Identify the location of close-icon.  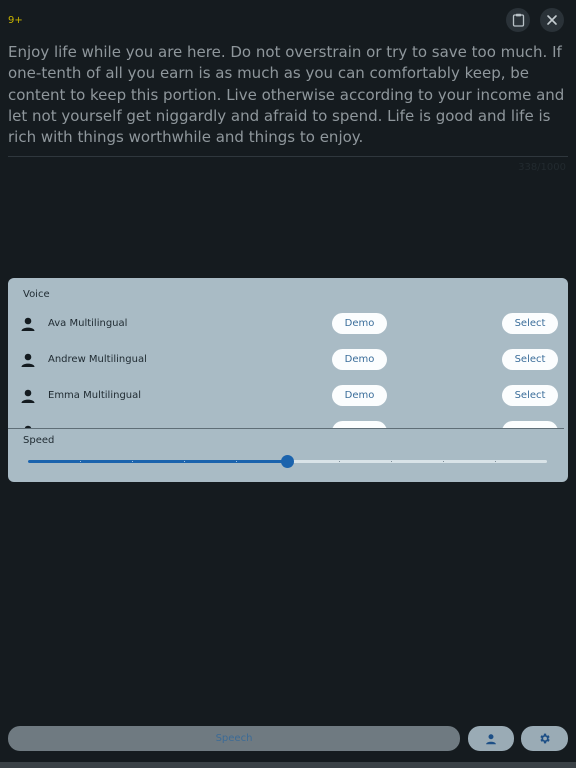
(552, 20).